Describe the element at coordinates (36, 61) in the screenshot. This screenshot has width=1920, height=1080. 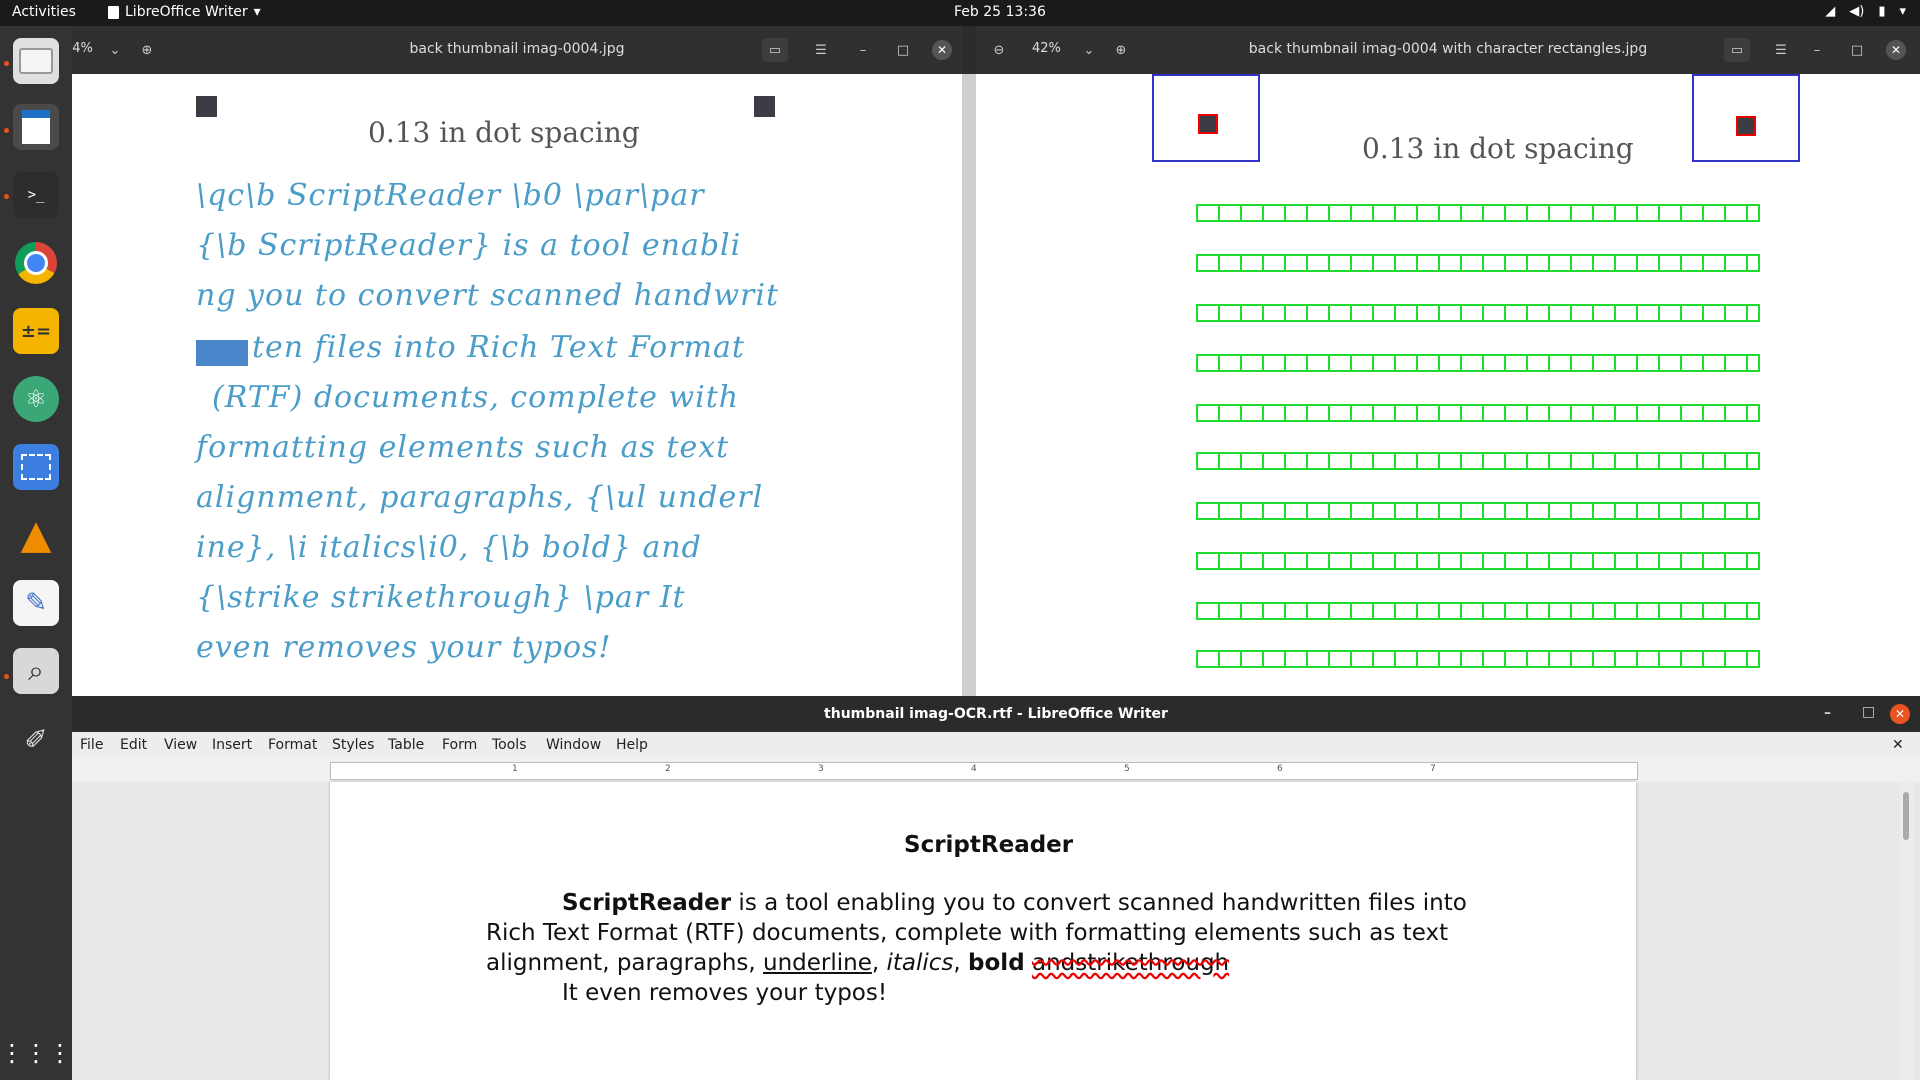
I see `files-icon` at that location.